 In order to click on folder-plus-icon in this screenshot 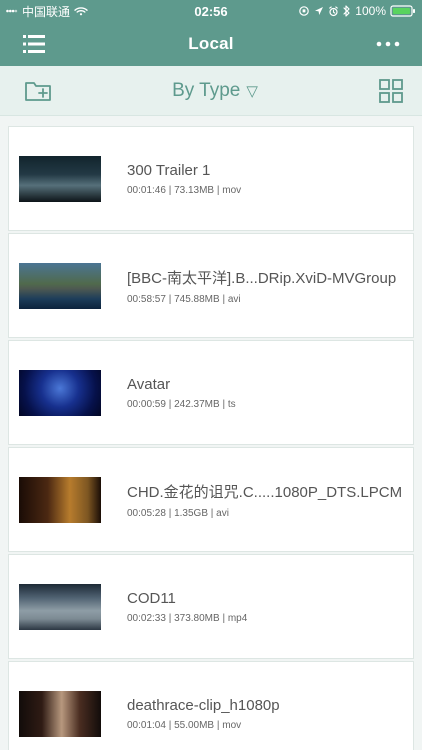, I will do `click(38, 91)`.